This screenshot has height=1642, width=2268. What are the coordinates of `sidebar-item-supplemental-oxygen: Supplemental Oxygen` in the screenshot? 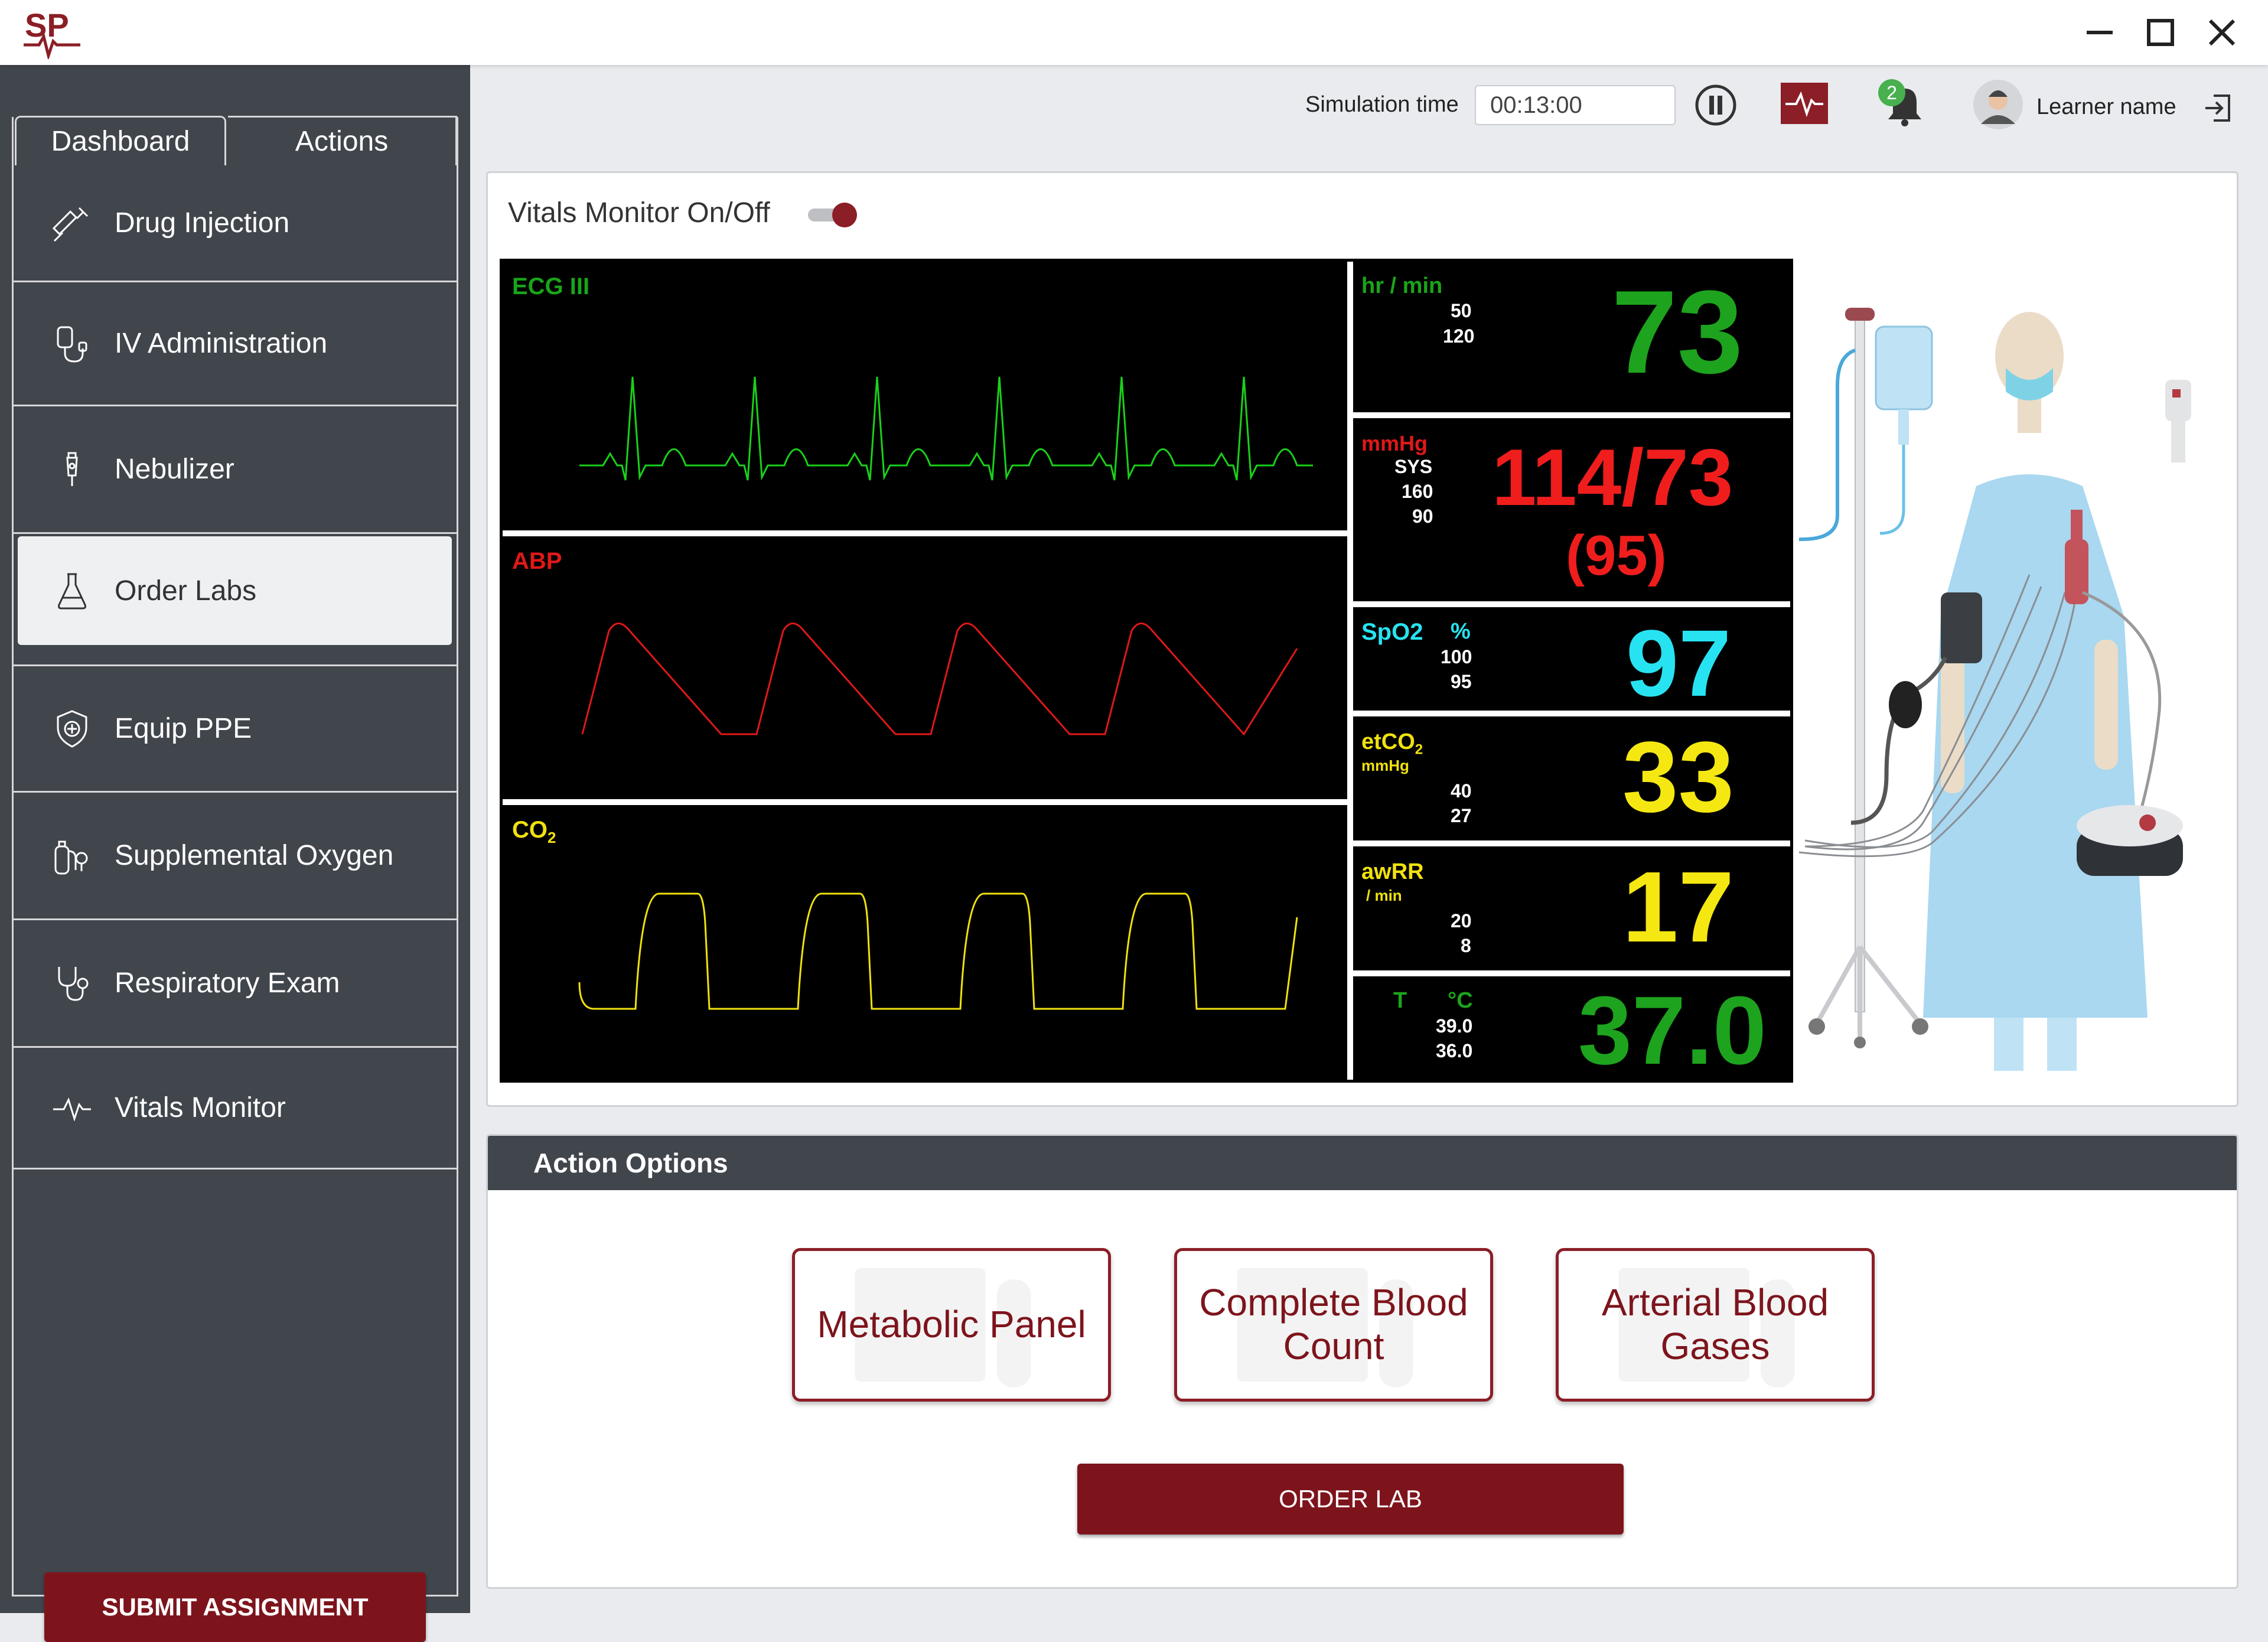 It's located at (235, 856).